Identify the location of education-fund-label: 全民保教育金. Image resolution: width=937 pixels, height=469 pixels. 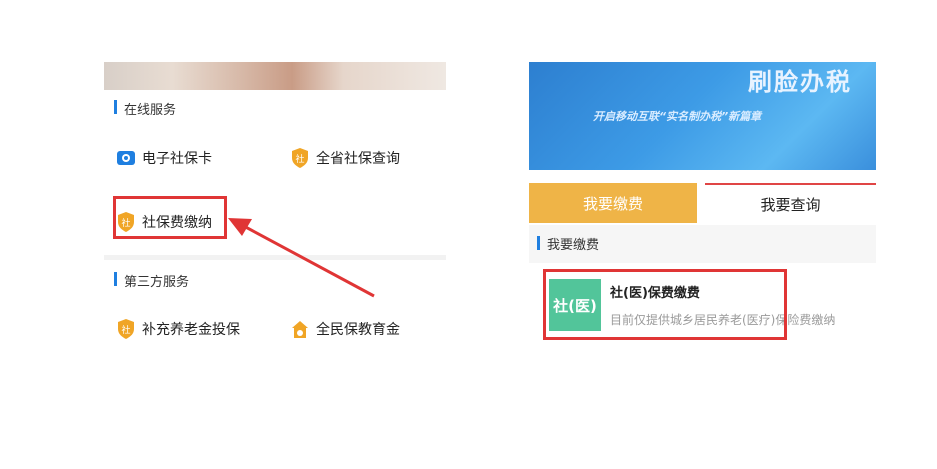
(358, 330).